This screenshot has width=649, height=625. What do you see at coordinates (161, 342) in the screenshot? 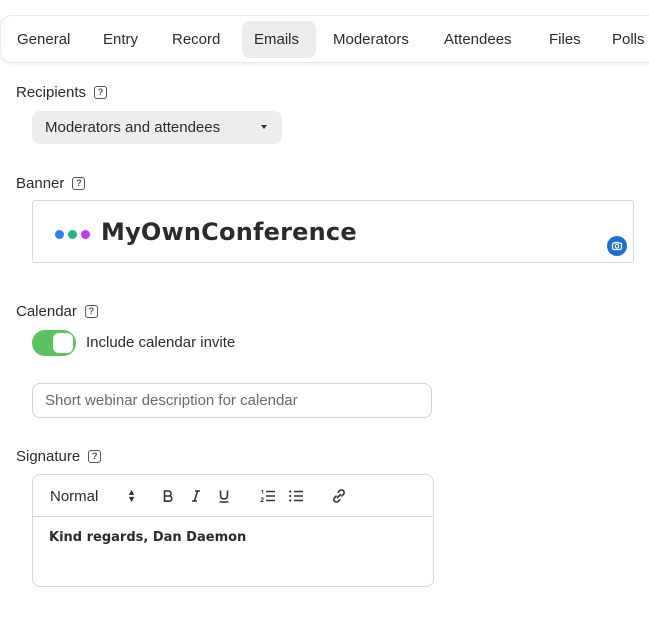
I see `calendar-invite-label: Include calendar invite` at bounding box center [161, 342].